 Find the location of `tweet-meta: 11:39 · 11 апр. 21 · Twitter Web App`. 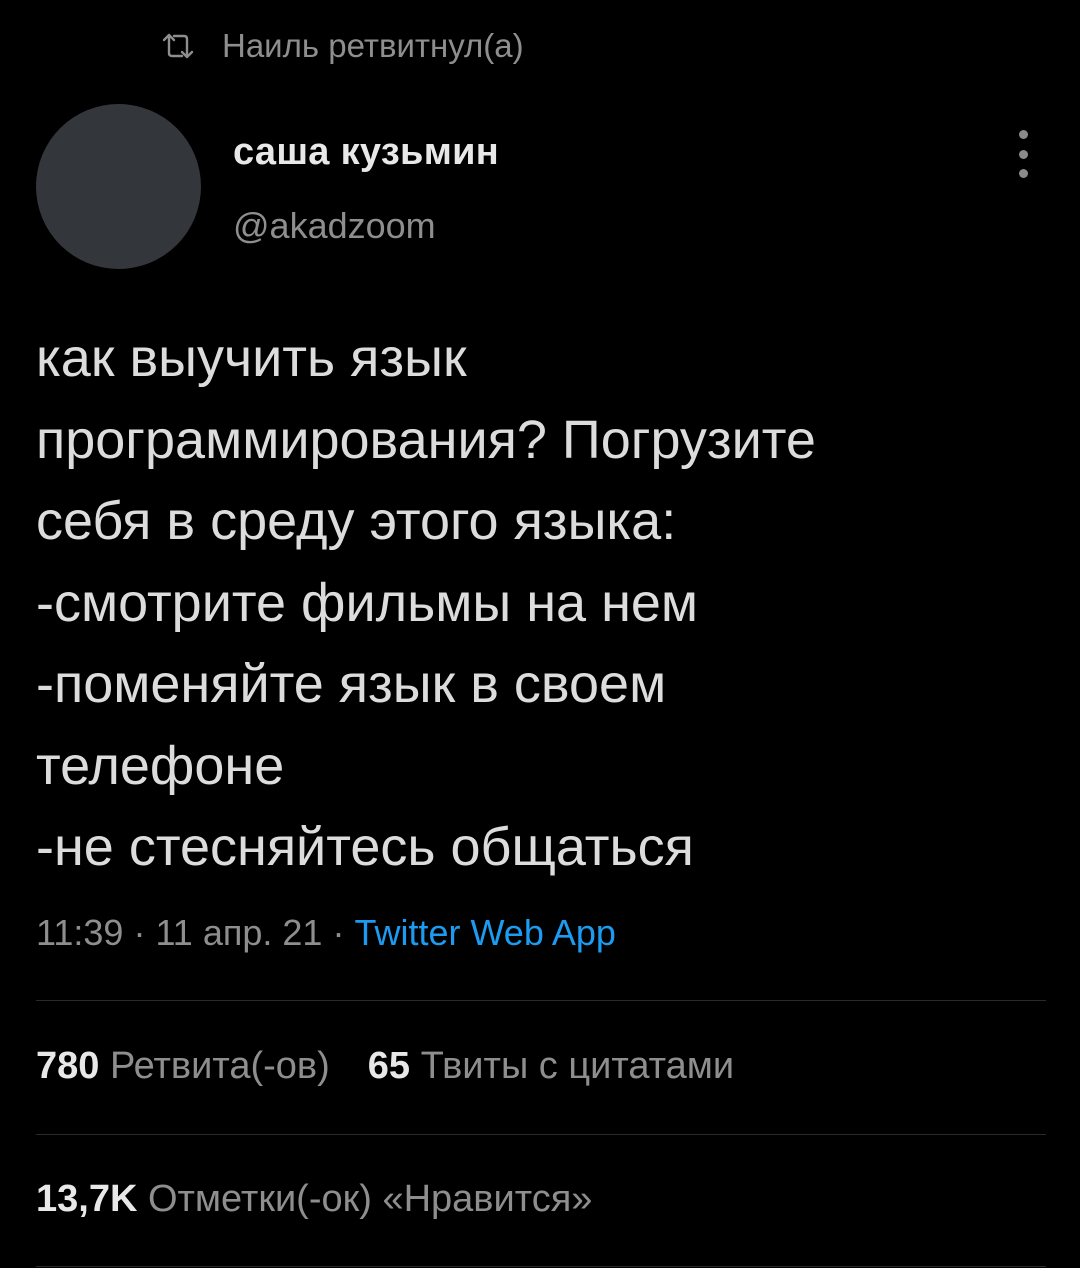

tweet-meta: 11:39 · 11 апр. 21 · Twitter Web App is located at coordinates (326, 933).